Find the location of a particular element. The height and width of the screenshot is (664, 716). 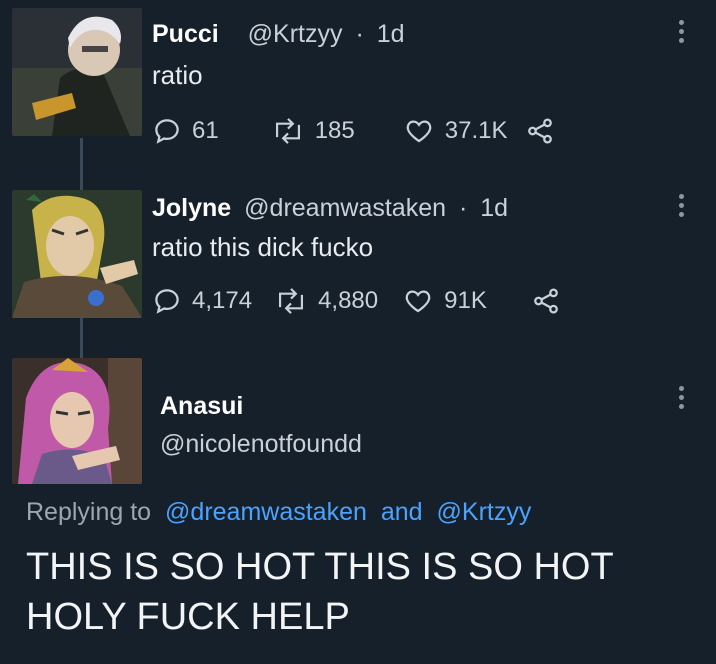

display-name: Pucci is located at coordinates (185, 34).